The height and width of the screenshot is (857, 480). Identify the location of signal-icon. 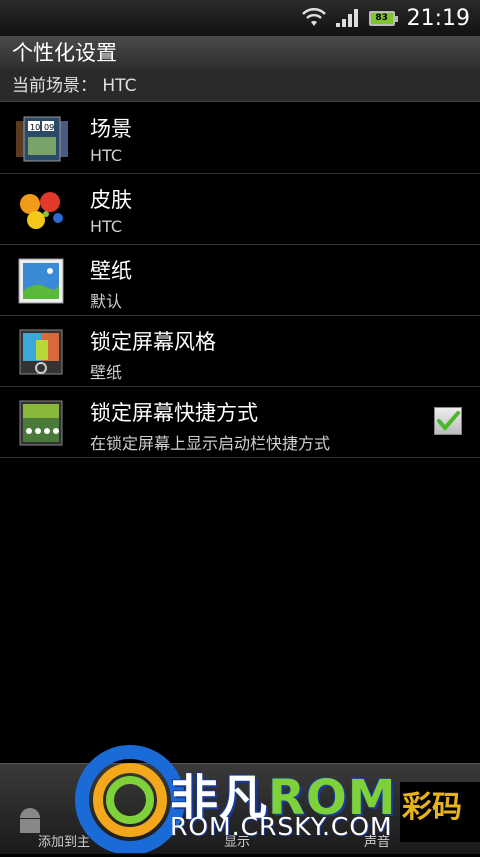
(348, 18).